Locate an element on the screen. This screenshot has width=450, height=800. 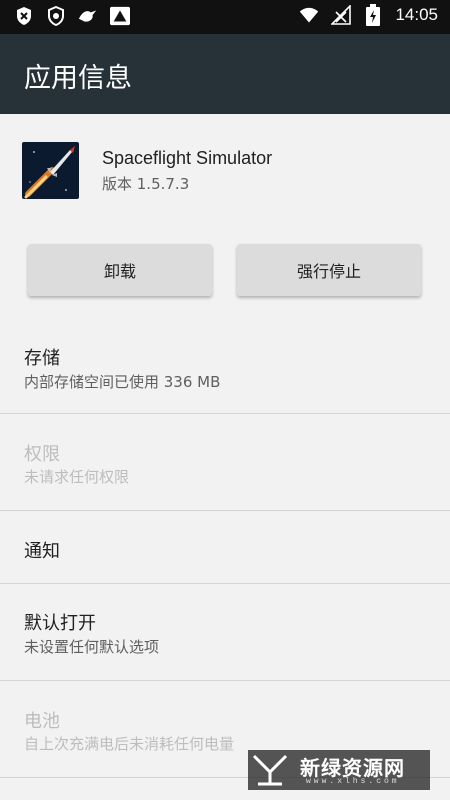
shield-x-icon is located at coordinates (24, 16).